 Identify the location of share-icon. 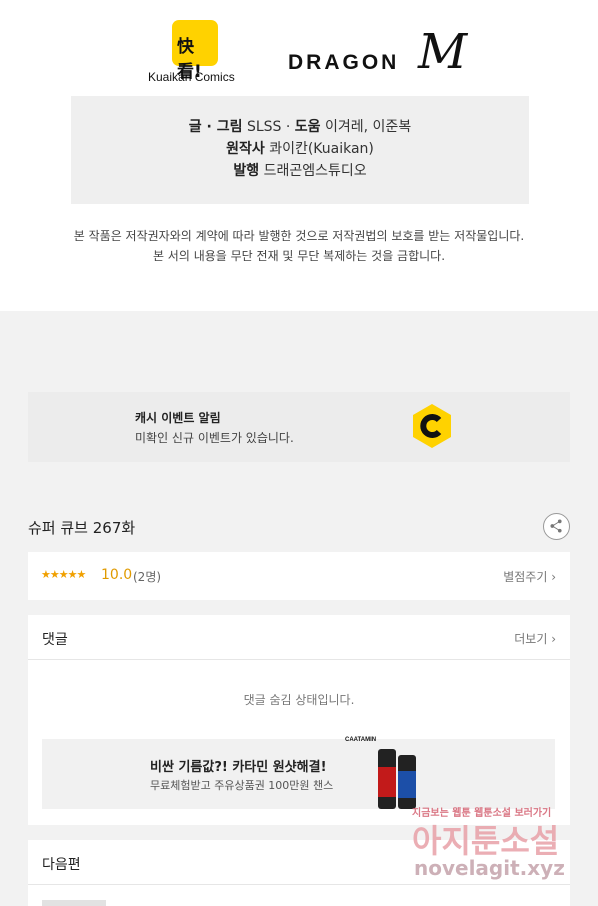
(556, 526).